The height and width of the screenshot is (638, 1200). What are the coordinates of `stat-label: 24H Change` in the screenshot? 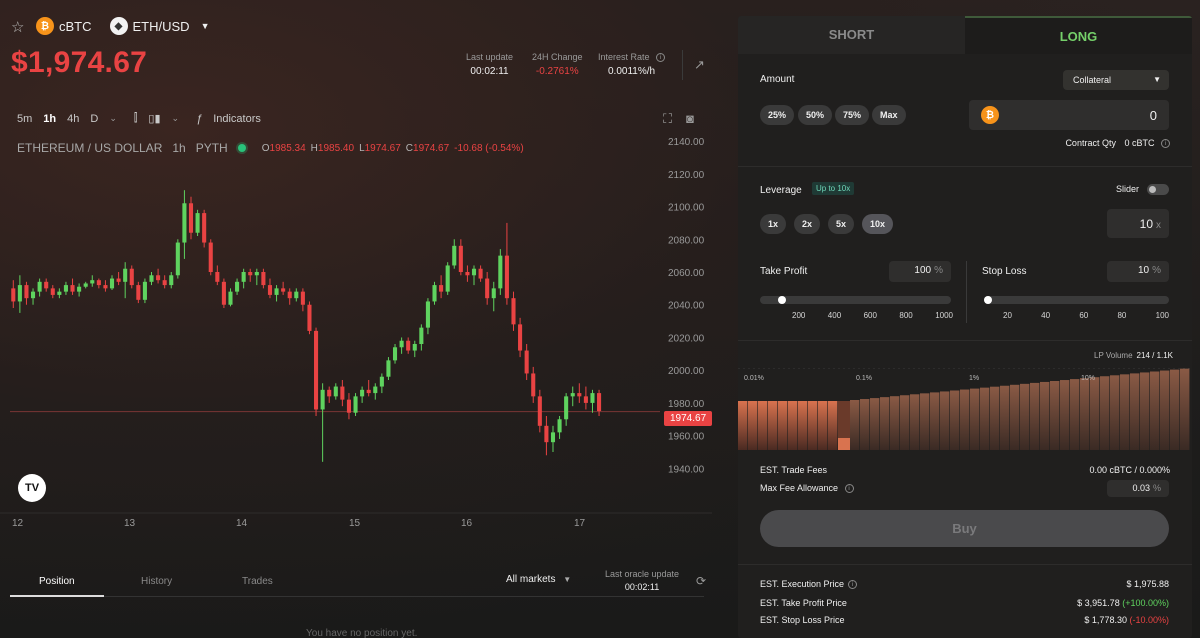 It's located at (557, 57).